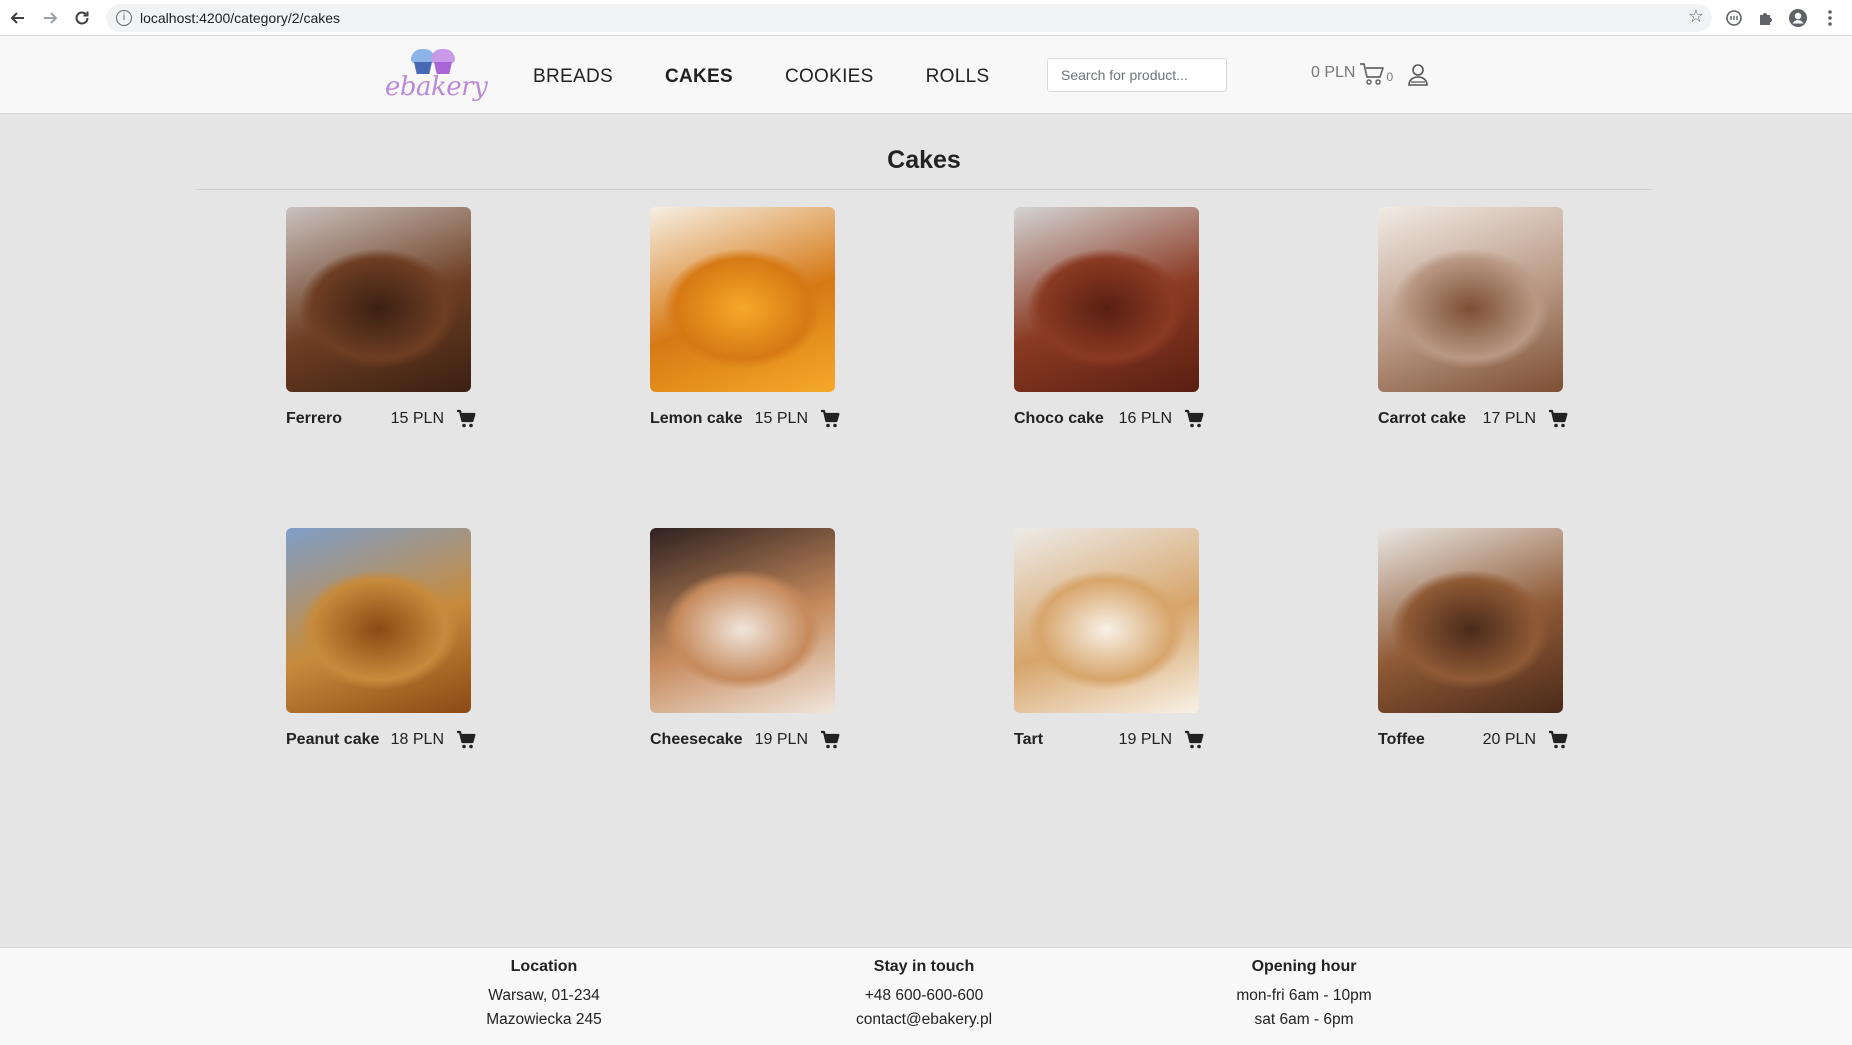  I want to click on browser-toolbar: i localhost:4200/category/2/cakes ☆, so click(926, 18).